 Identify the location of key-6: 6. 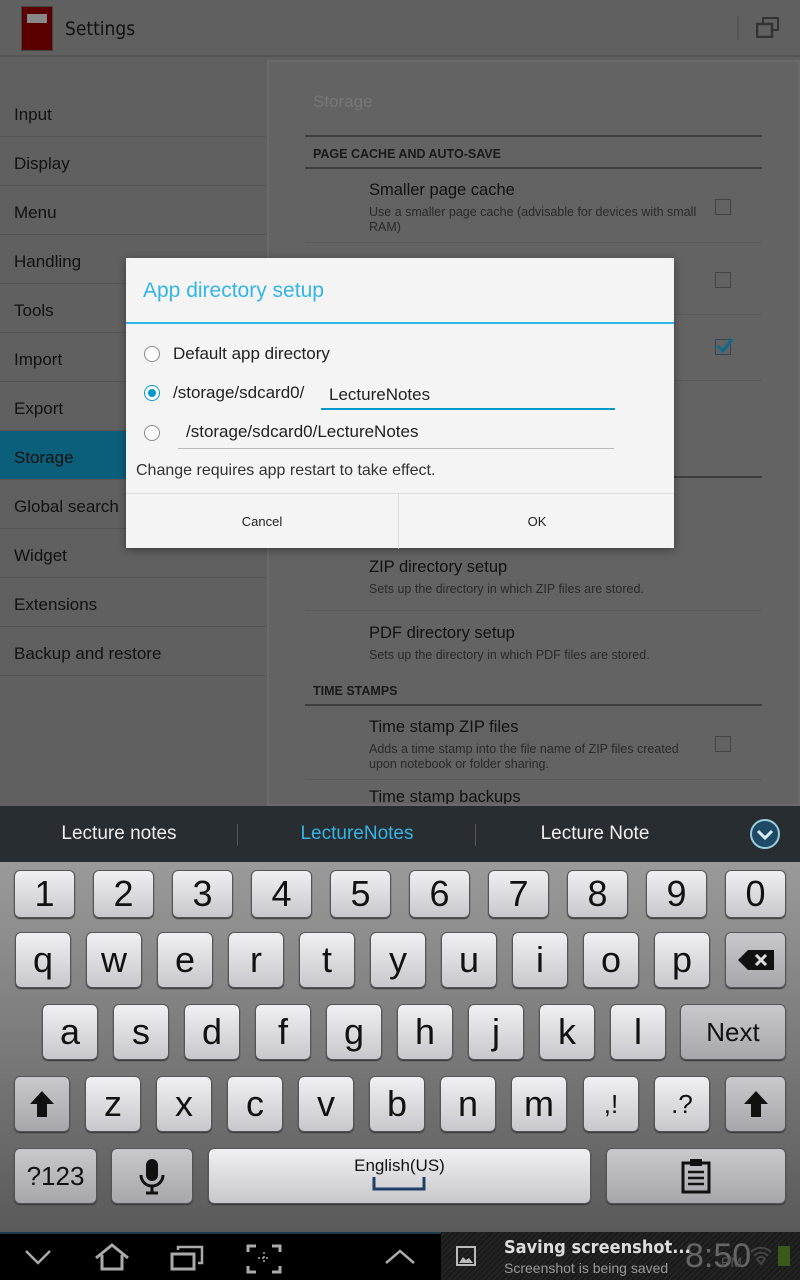
(439, 894).